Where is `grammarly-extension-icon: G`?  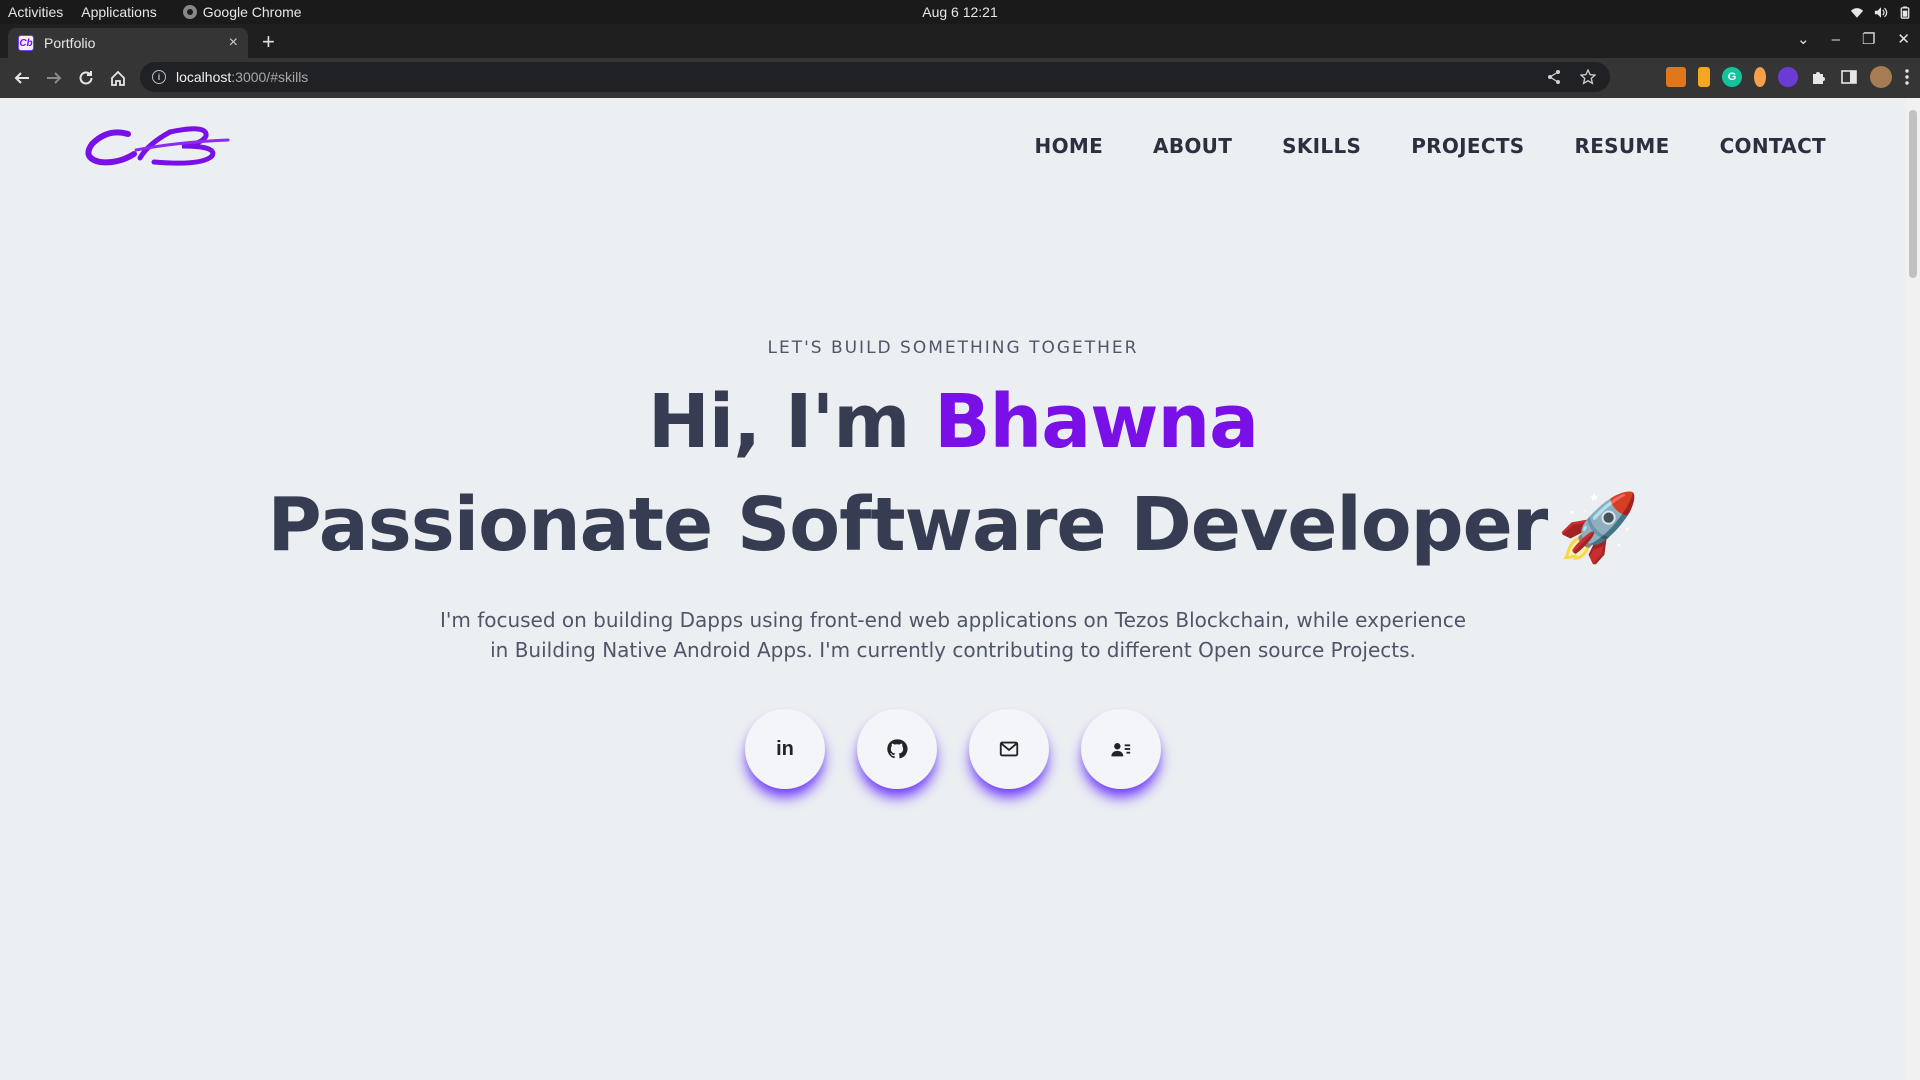
grammarly-extension-icon: G is located at coordinates (1732, 77).